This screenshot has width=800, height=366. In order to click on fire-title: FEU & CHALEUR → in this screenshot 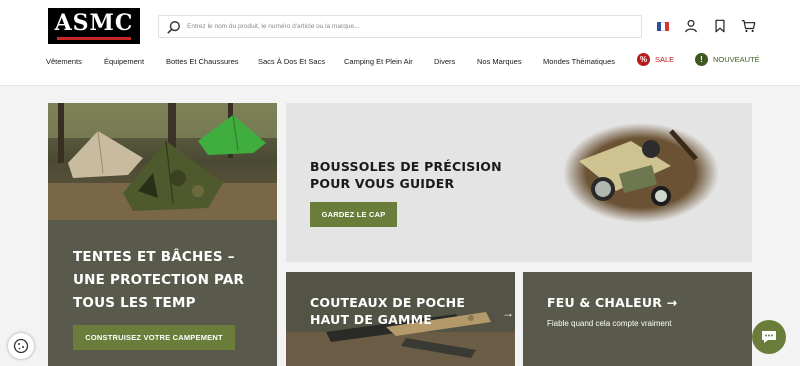, I will do `click(612, 302)`.